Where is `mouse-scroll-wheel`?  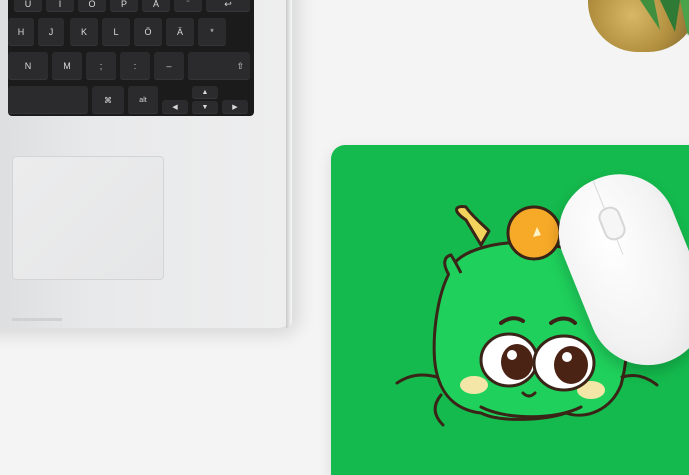
mouse-scroll-wheel is located at coordinates (612, 223).